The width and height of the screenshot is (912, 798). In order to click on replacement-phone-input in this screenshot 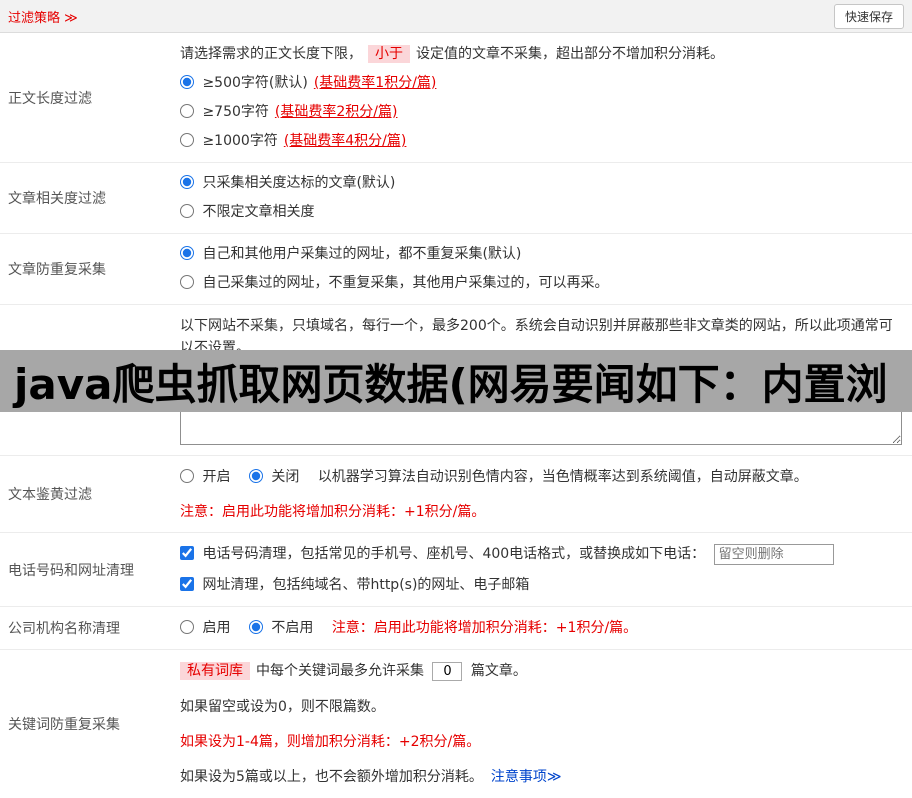, I will do `click(773, 554)`.